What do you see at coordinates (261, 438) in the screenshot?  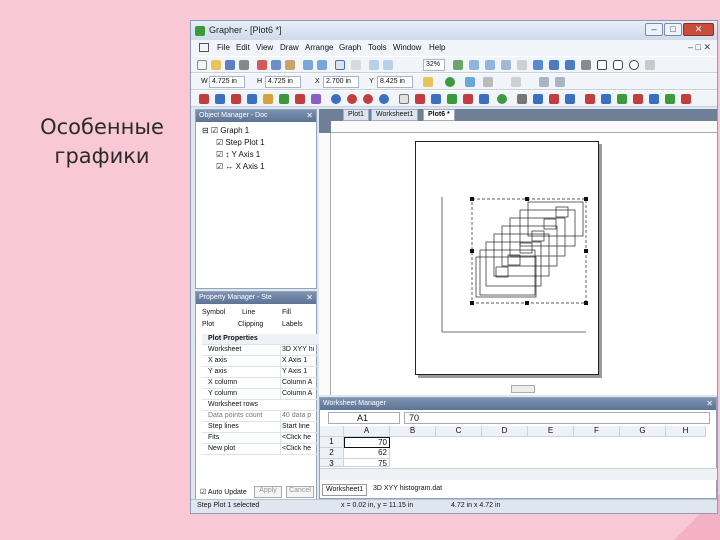 I see `property-row-fits: Fits <Click he` at bounding box center [261, 438].